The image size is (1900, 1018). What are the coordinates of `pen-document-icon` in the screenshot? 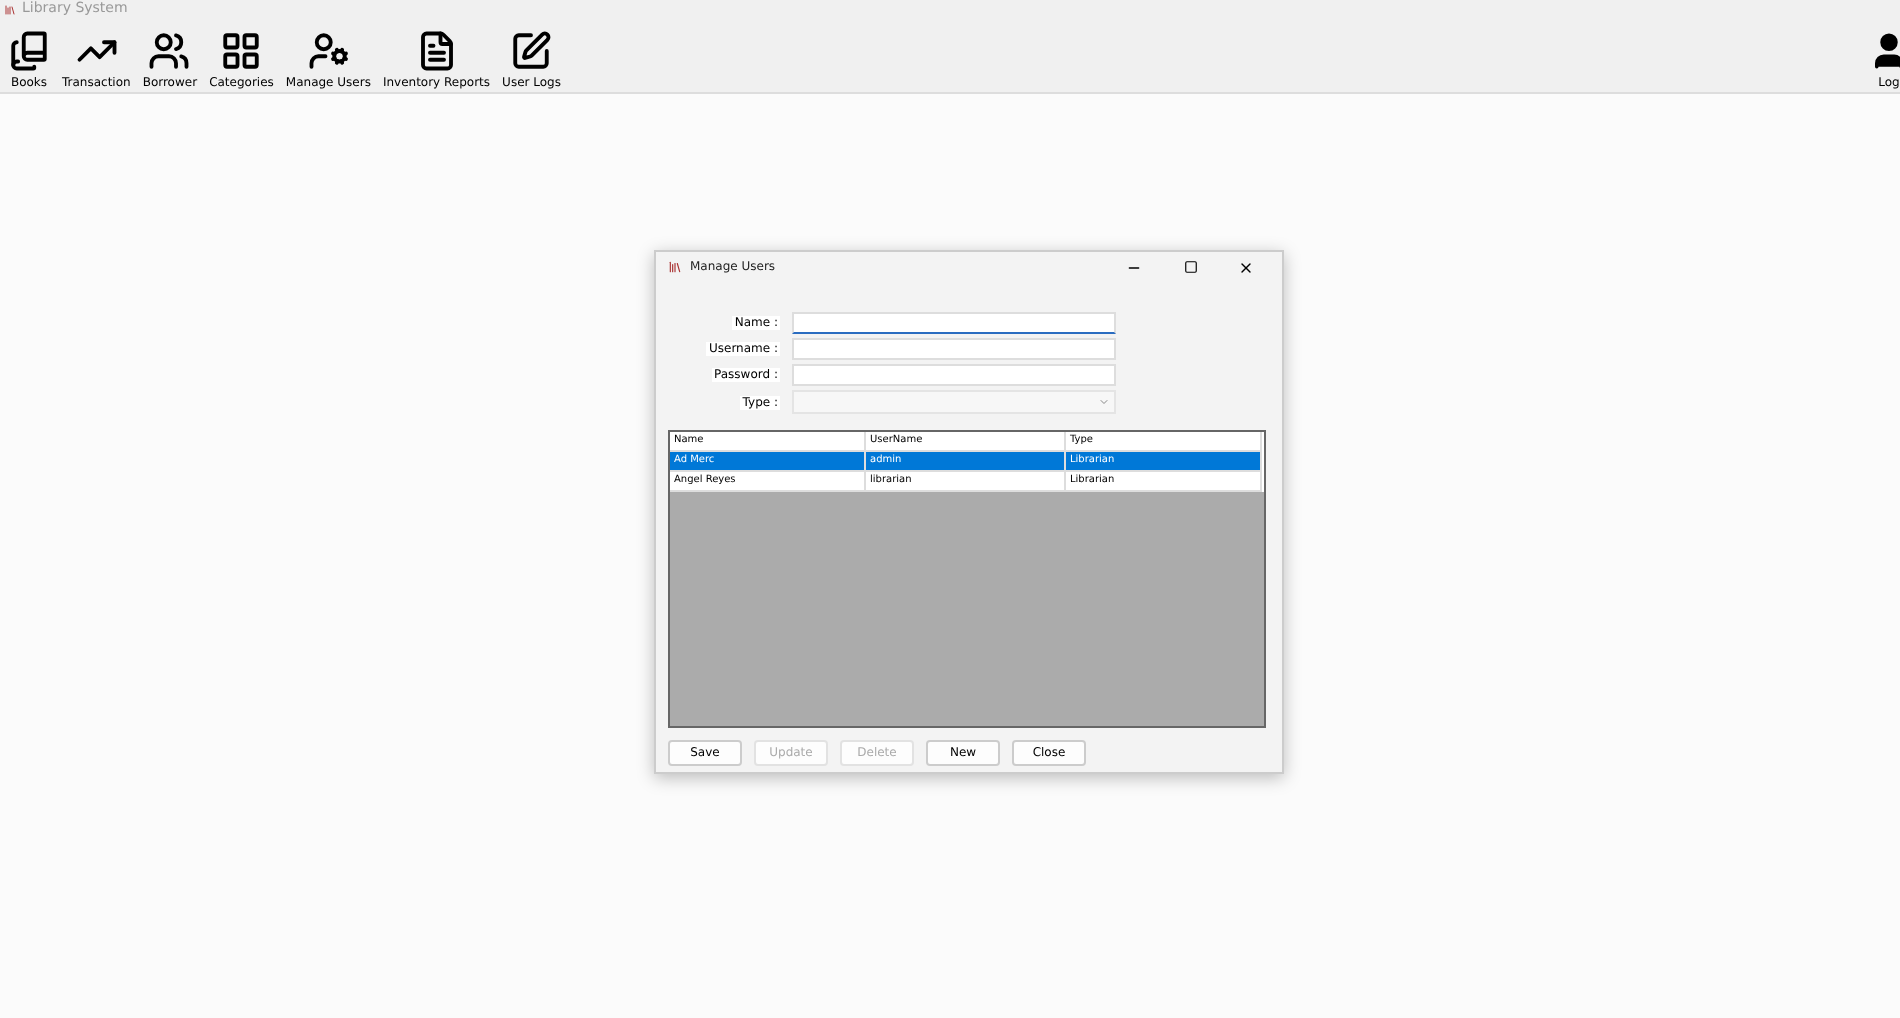 It's located at (531, 51).